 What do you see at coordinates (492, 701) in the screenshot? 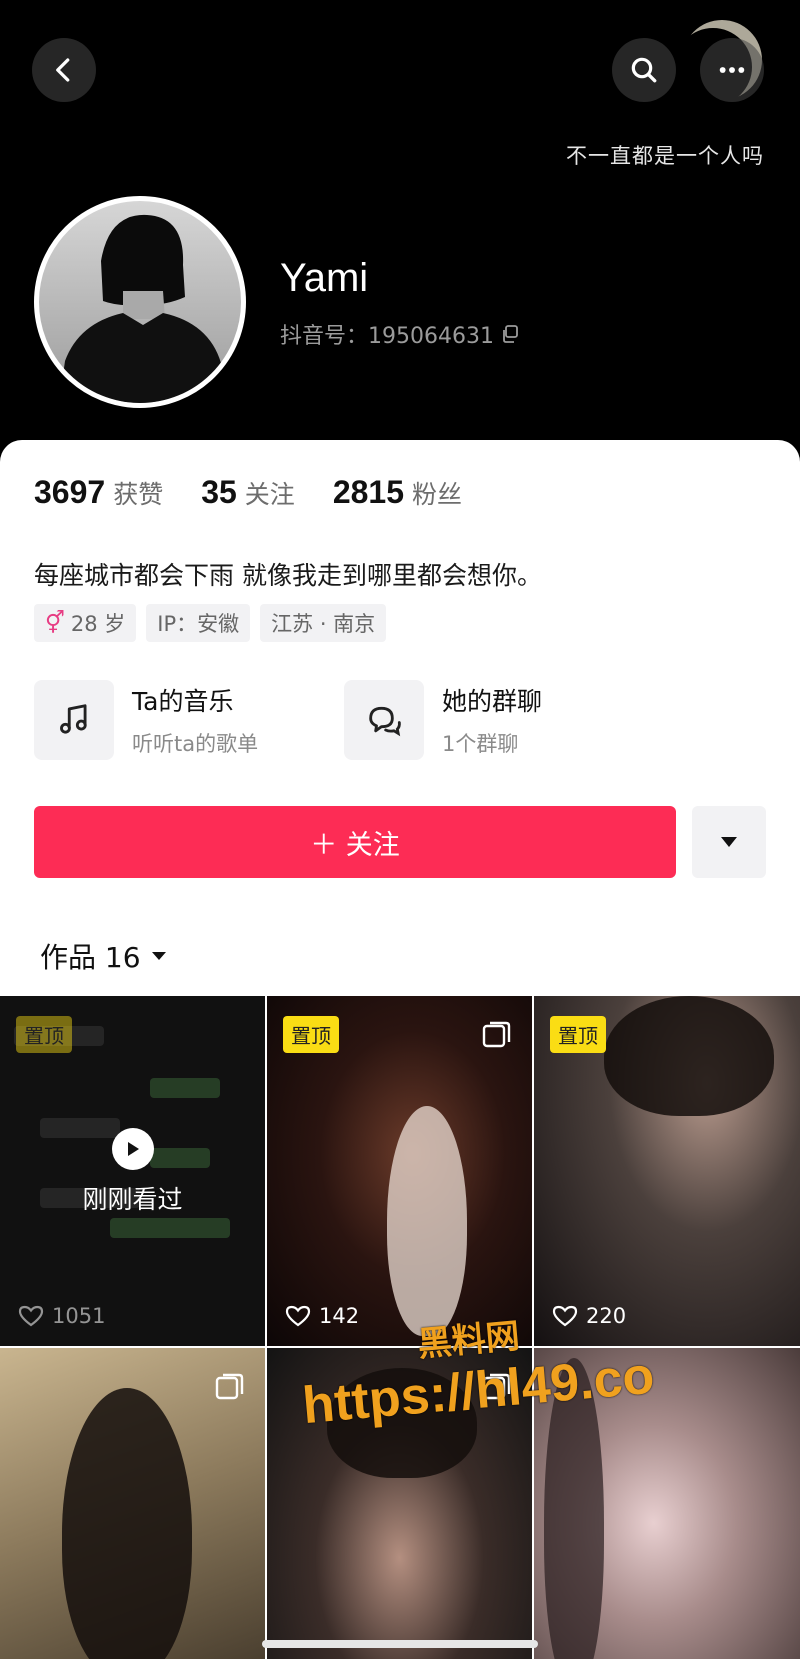
I see `group-title: 她的群聊` at bounding box center [492, 701].